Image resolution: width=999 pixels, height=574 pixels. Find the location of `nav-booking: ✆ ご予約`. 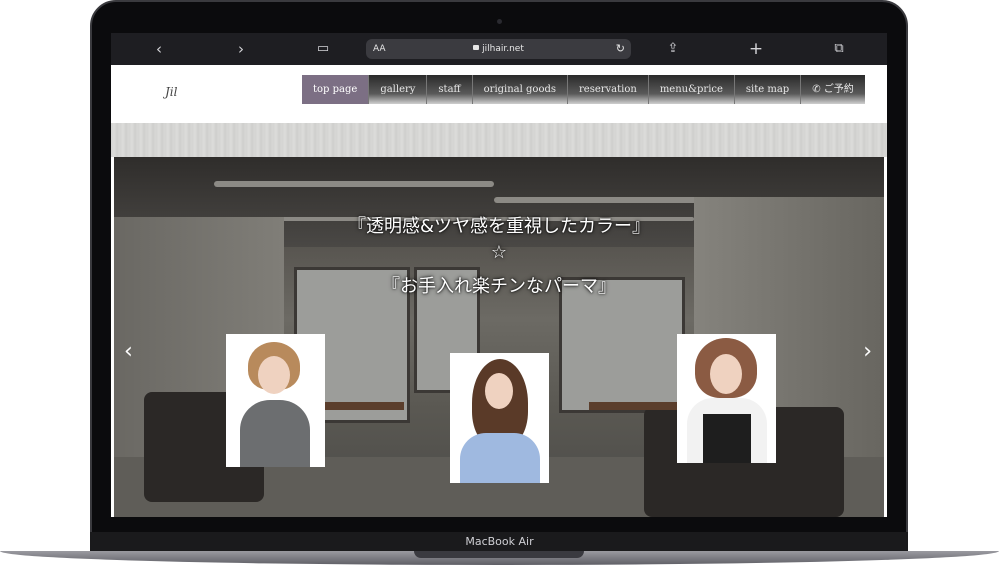

nav-booking: ✆ ご予約 is located at coordinates (833, 89).